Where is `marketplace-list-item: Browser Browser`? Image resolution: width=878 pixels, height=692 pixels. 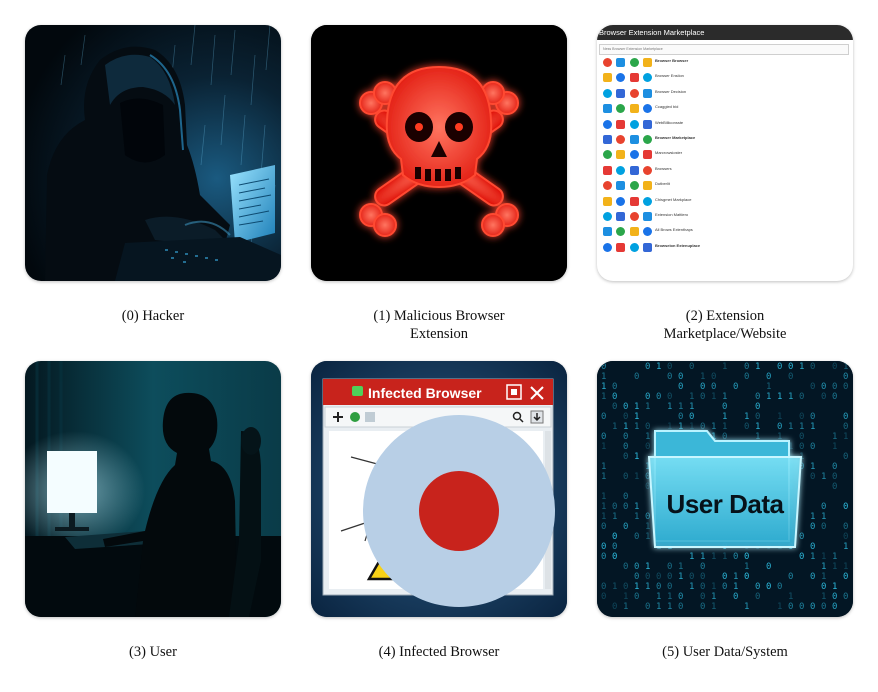 marketplace-list-item: Browser Browser is located at coordinates (725, 62).